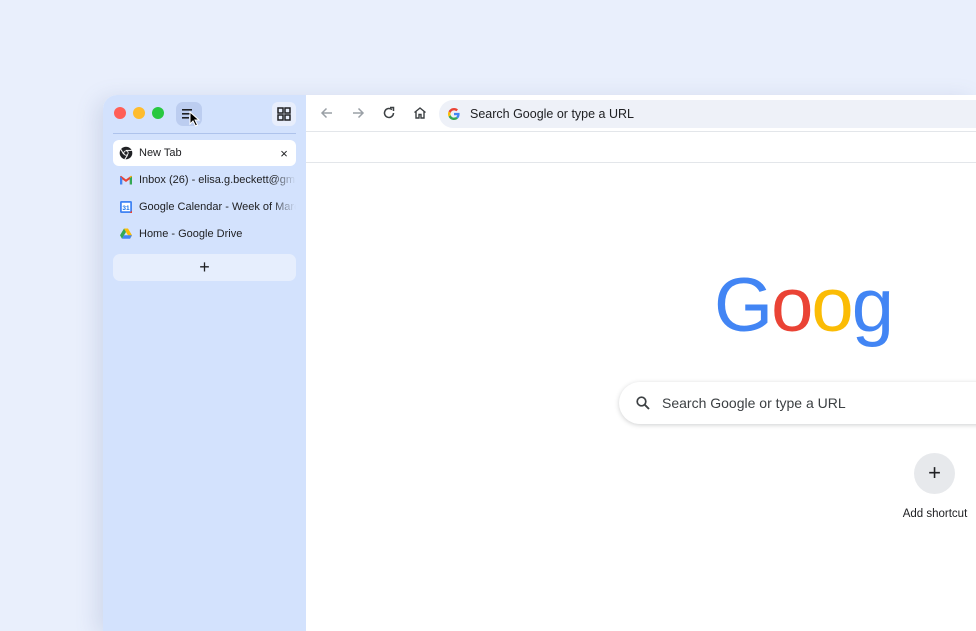 The width and height of the screenshot is (976, 631). What do you see at coordinates (191, 234) in the screenshot?
I see `tab-title: Home - Google Drive` at bounding box center [191, 234].